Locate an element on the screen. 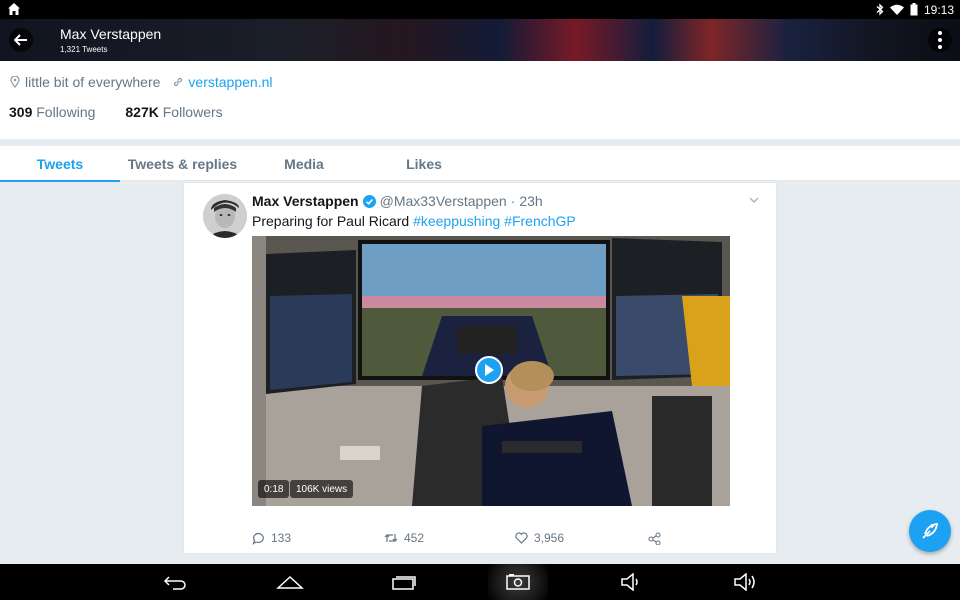 The height and width of the screenshot is (600, 960). retweet-count: 452 is located at coordinates (414, 538).